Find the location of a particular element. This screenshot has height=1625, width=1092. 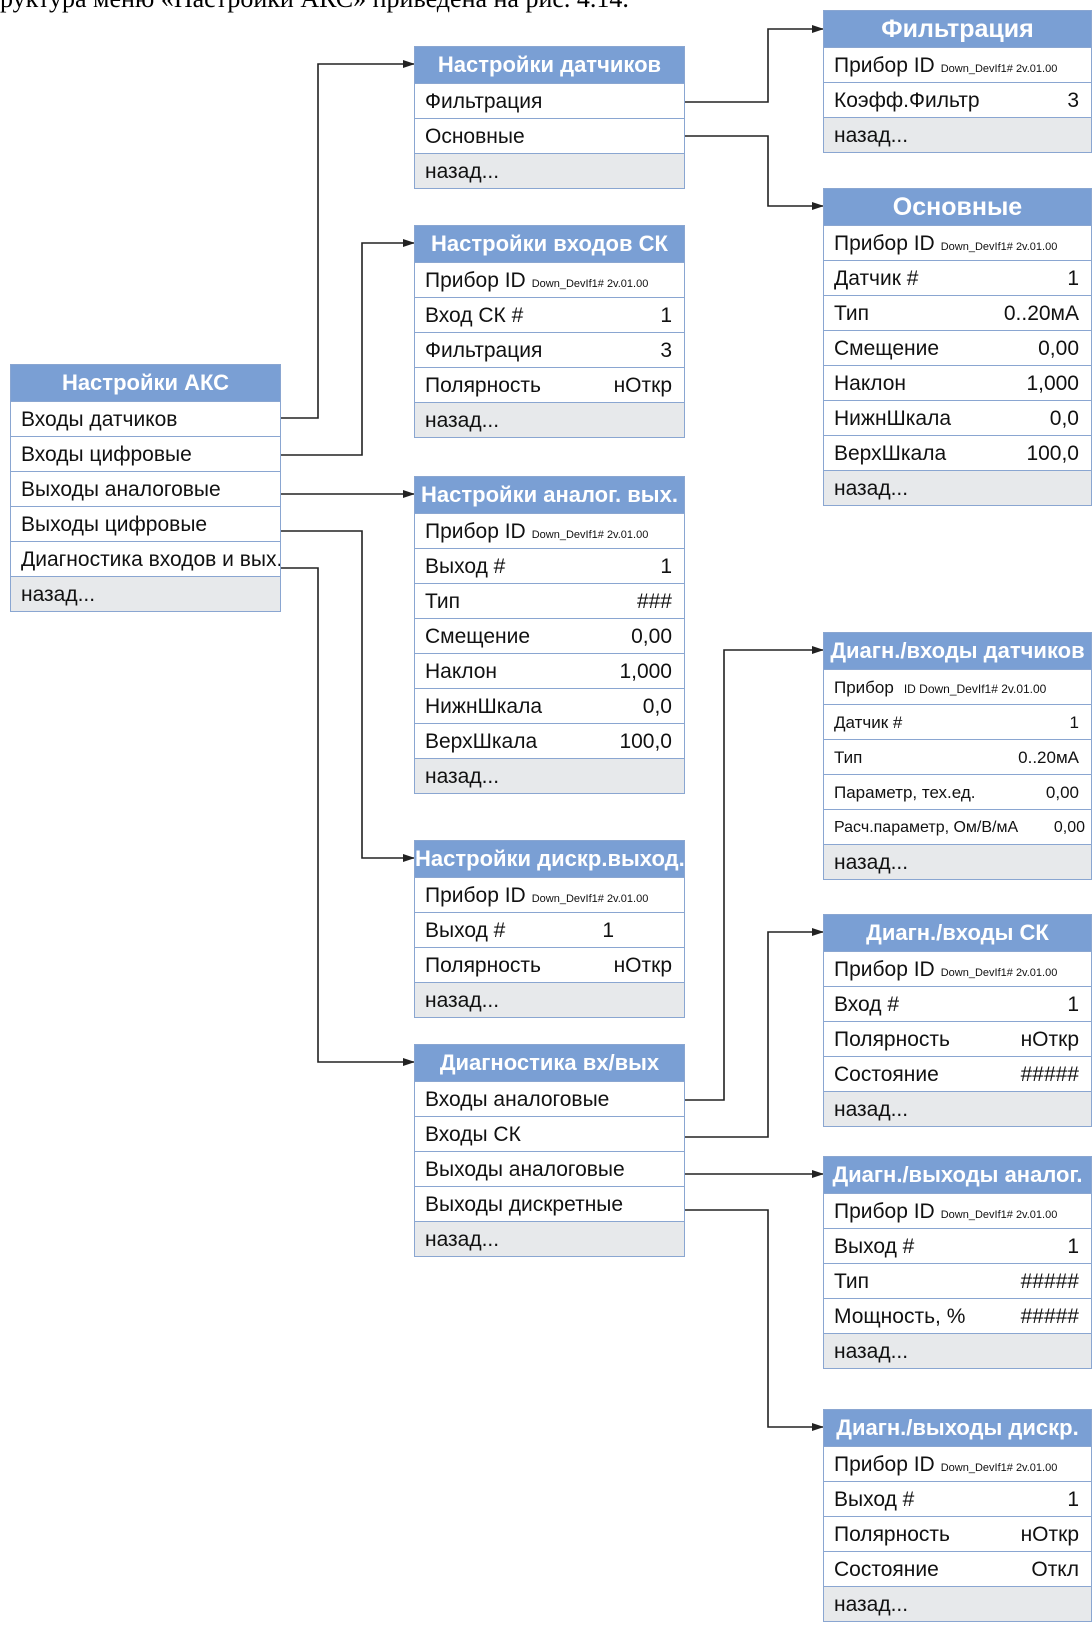

menu-title: Фильтрация is located at coordinates (957, 29).